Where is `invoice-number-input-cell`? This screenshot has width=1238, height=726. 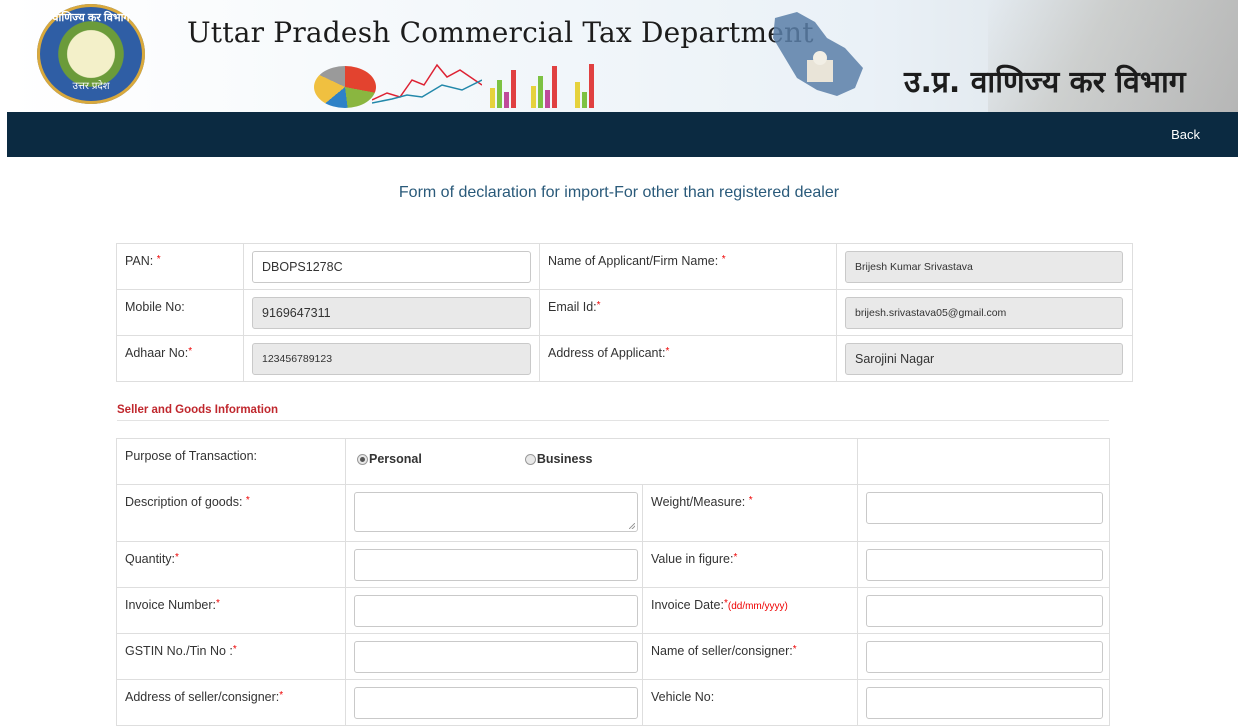
invoice-number-input-cell is located at coordinates (494, 610).